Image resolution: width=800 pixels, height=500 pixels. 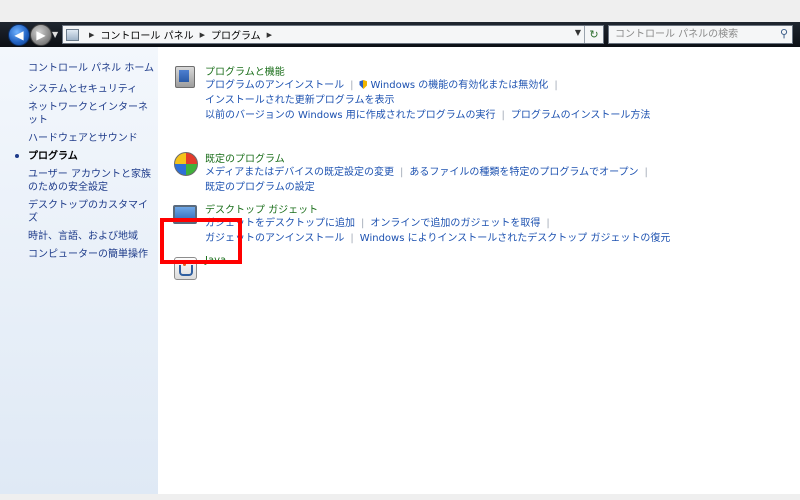 What do you see at coordinates (185, 270) in the screenshot?
I see `java-cup-icon` at bounding box center [185, 270].